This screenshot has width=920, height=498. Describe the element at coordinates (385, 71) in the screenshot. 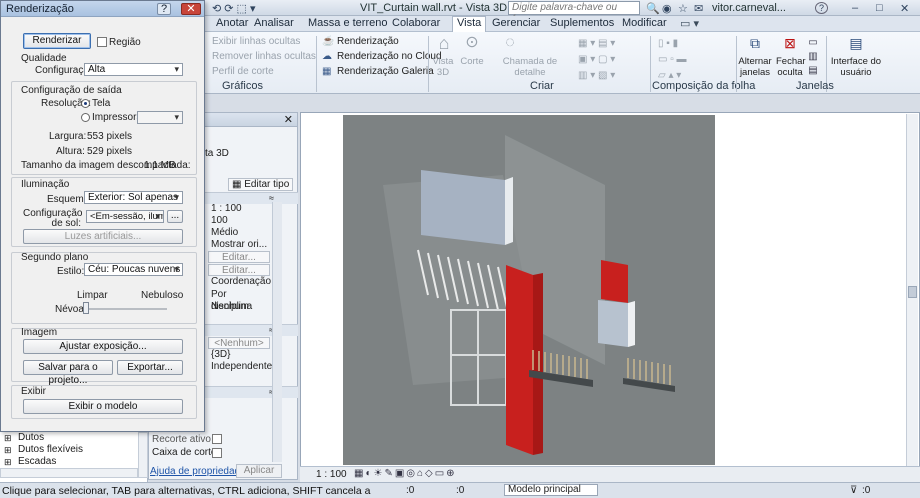

I see `render-gallery-button: Renderização Galeria` at that location.